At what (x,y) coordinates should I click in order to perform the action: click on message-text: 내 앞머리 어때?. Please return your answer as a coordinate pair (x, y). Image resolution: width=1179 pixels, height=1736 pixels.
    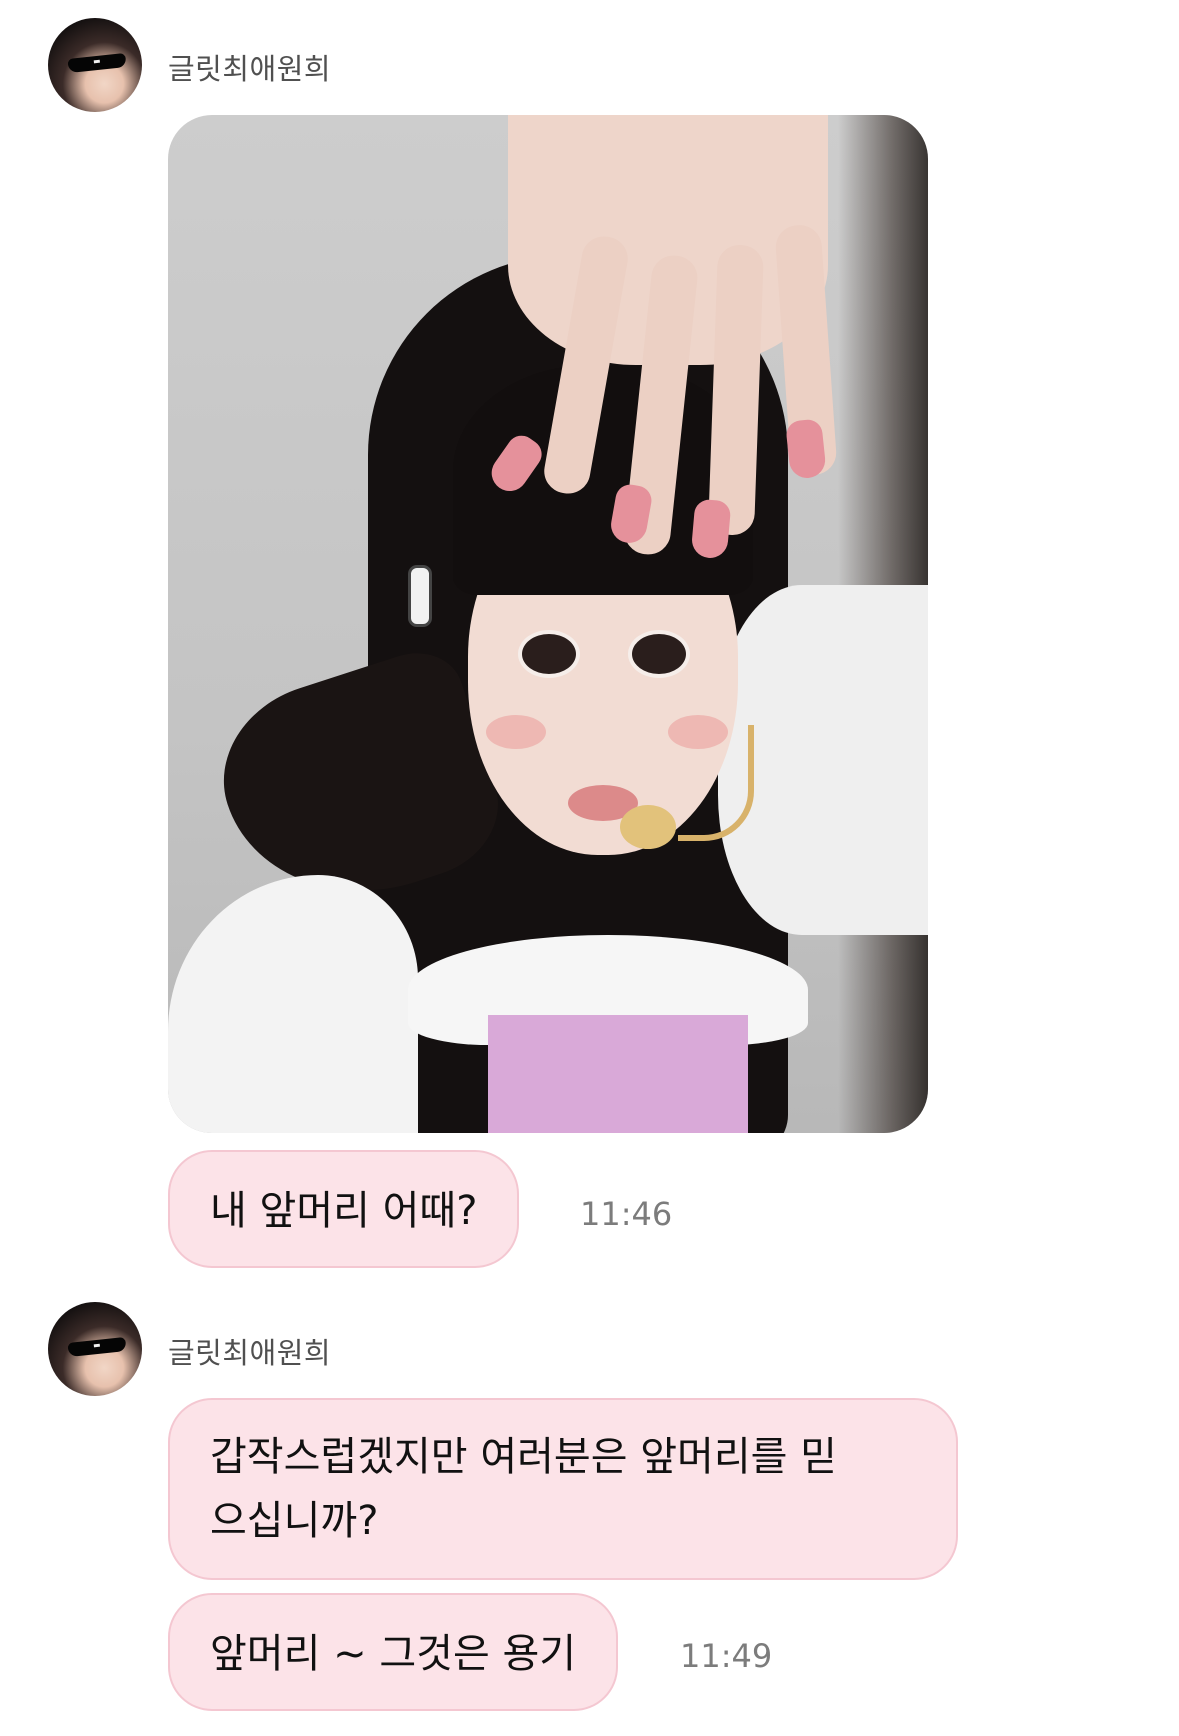
    Looking at the image, I should click on (344, 1211).